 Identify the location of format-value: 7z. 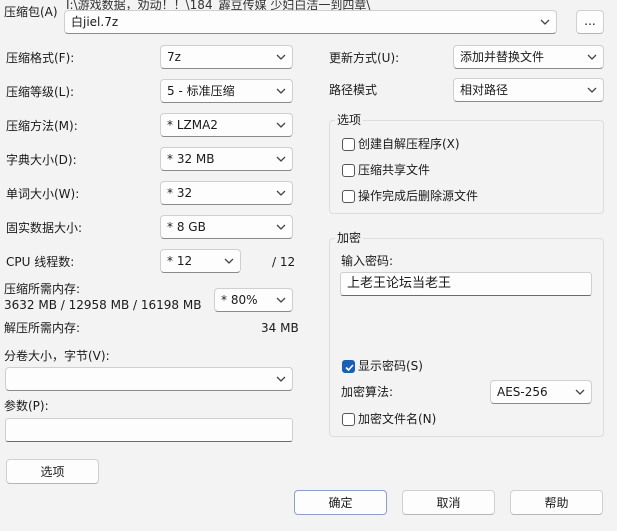
(174, 57).